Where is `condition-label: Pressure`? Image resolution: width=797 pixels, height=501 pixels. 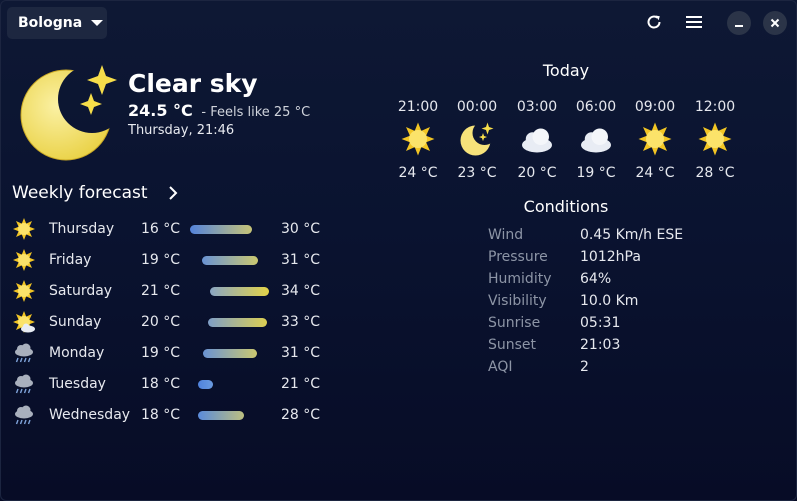
condition-label: Pressure is located at coordinates (518, 257).